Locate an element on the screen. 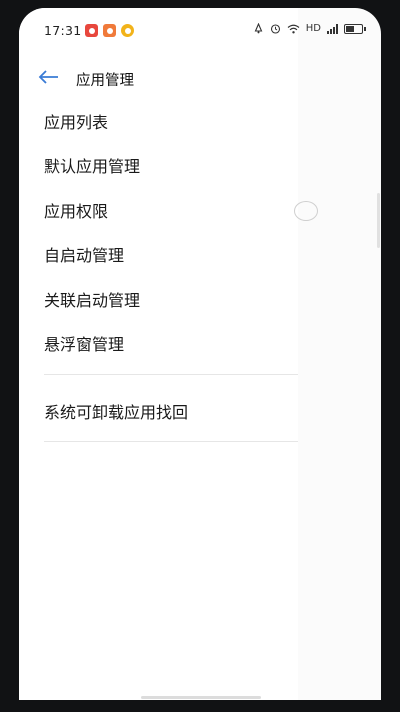  vibrate-icon is located at coordinates (258, 28).